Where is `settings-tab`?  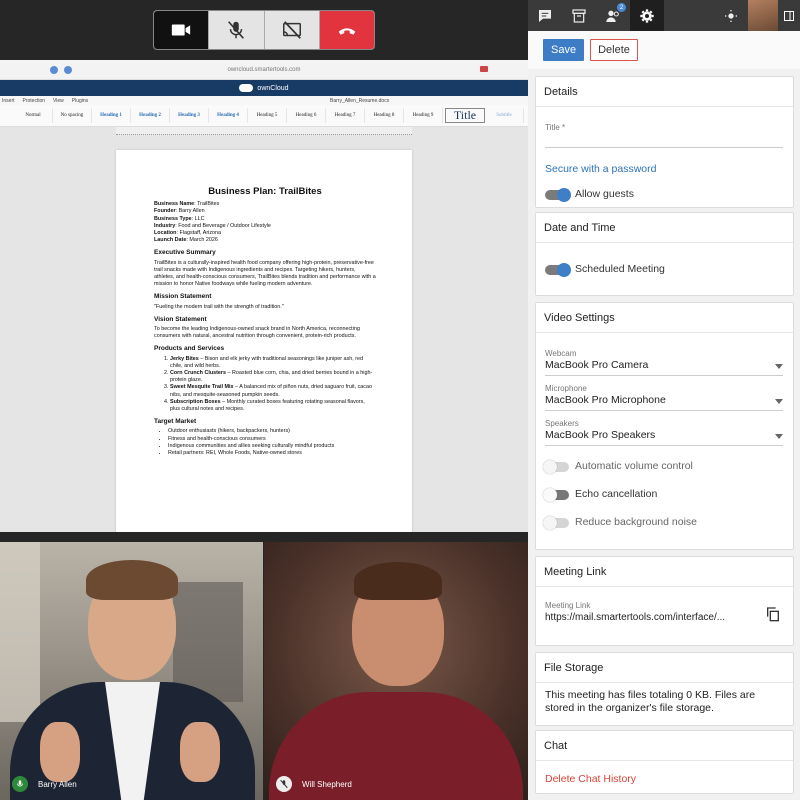
settings-tab is located at coordinates (647, 15).